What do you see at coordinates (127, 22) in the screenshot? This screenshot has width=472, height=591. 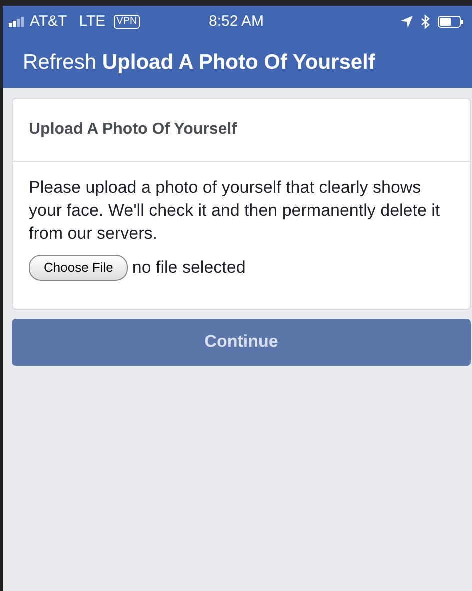 I see `vpn-badge: VPN` at bounding box center [127, 22].